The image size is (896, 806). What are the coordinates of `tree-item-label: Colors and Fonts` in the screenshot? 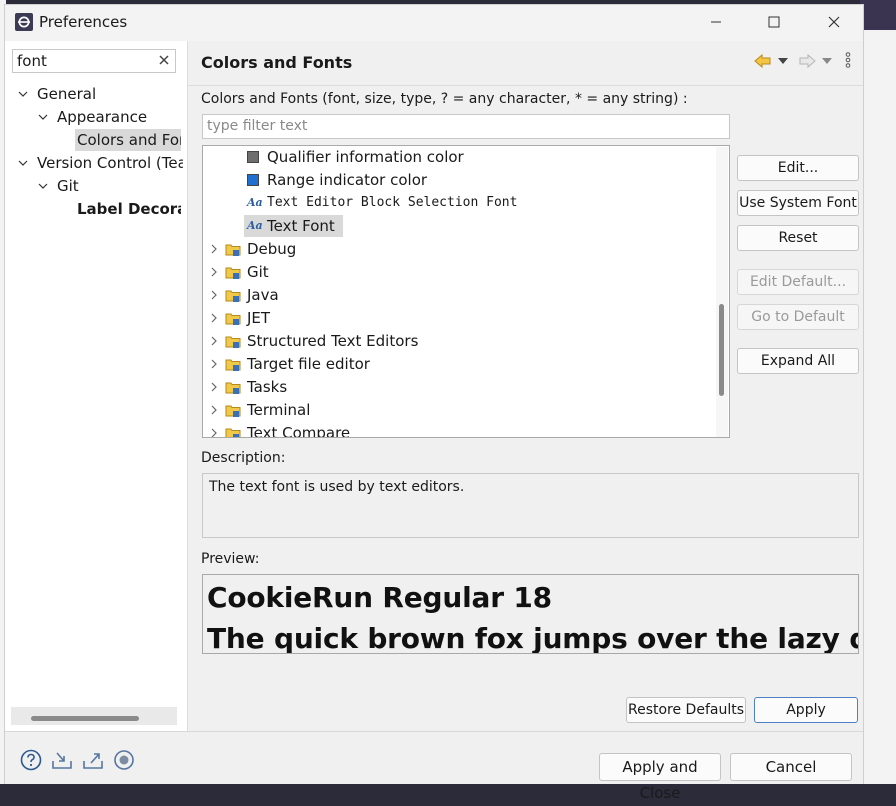 It's located at (129, 140).